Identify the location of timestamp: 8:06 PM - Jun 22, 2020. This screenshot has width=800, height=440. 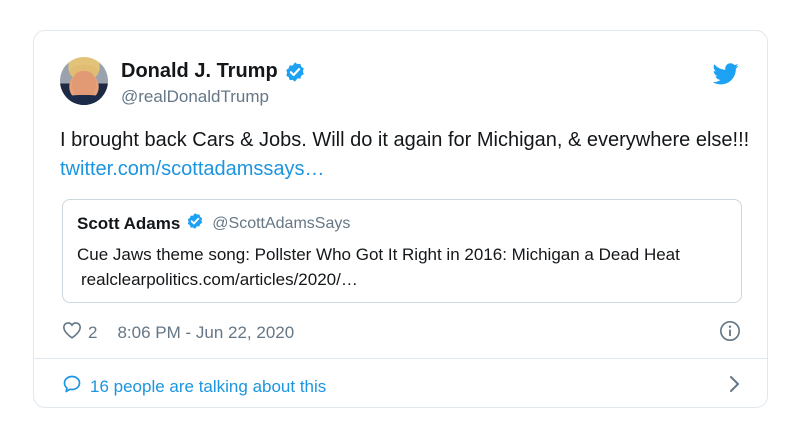
(205, 333).